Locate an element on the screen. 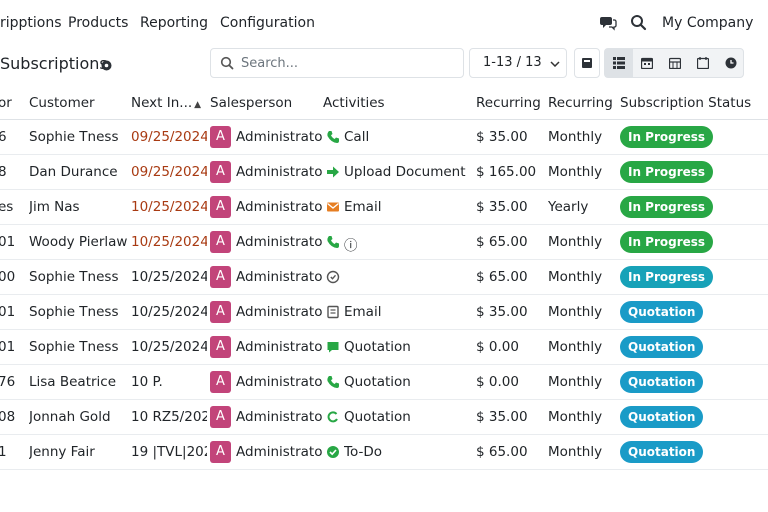  email-icon is located at coordinates (333, 207).